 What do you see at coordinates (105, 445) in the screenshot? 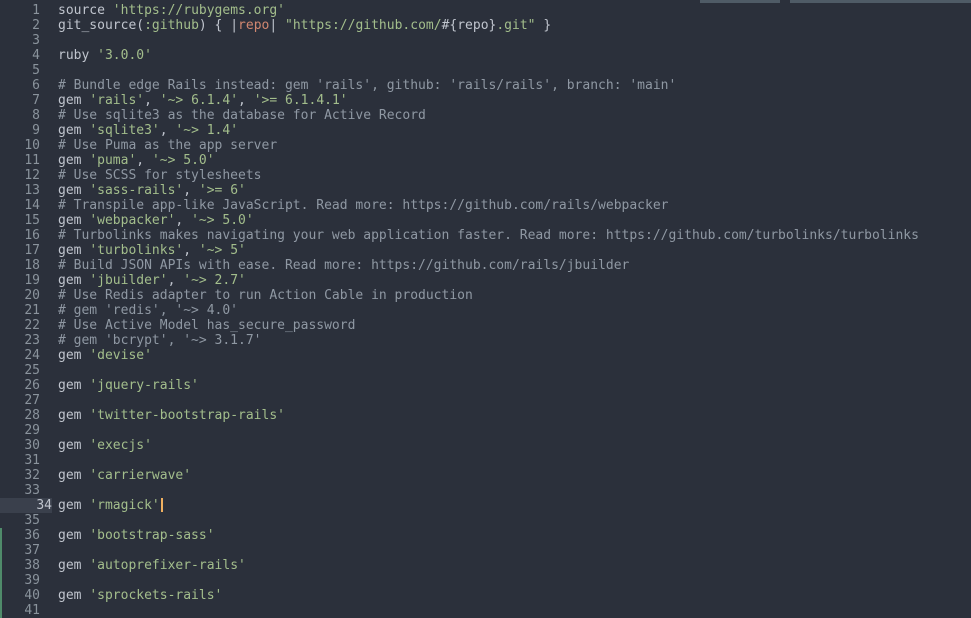
I see `code-text: gem 'execjs'` at bounding box center [105, 445].